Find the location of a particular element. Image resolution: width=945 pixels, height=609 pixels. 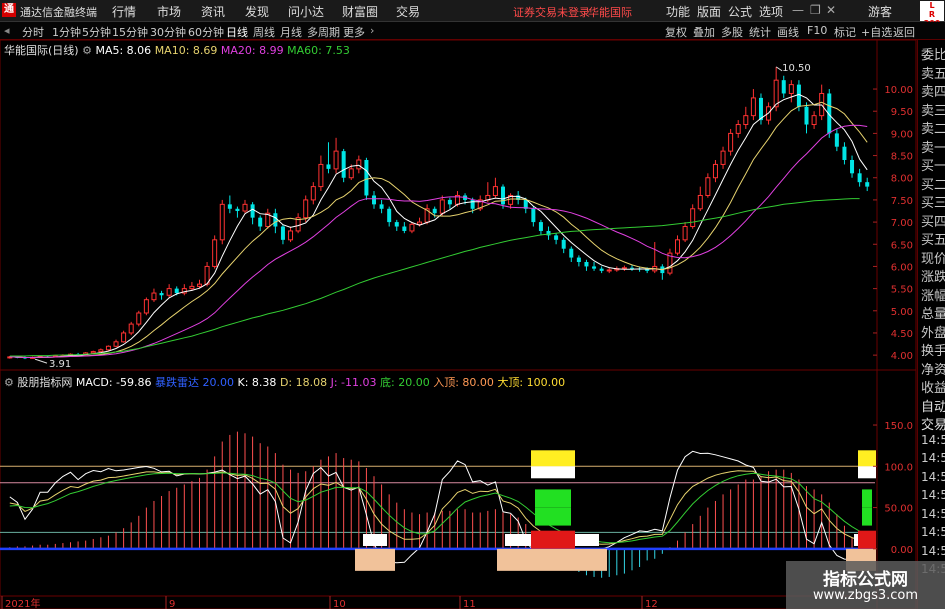

radar-legend: 暴跌雷达 is located at coordinates (177, 382).